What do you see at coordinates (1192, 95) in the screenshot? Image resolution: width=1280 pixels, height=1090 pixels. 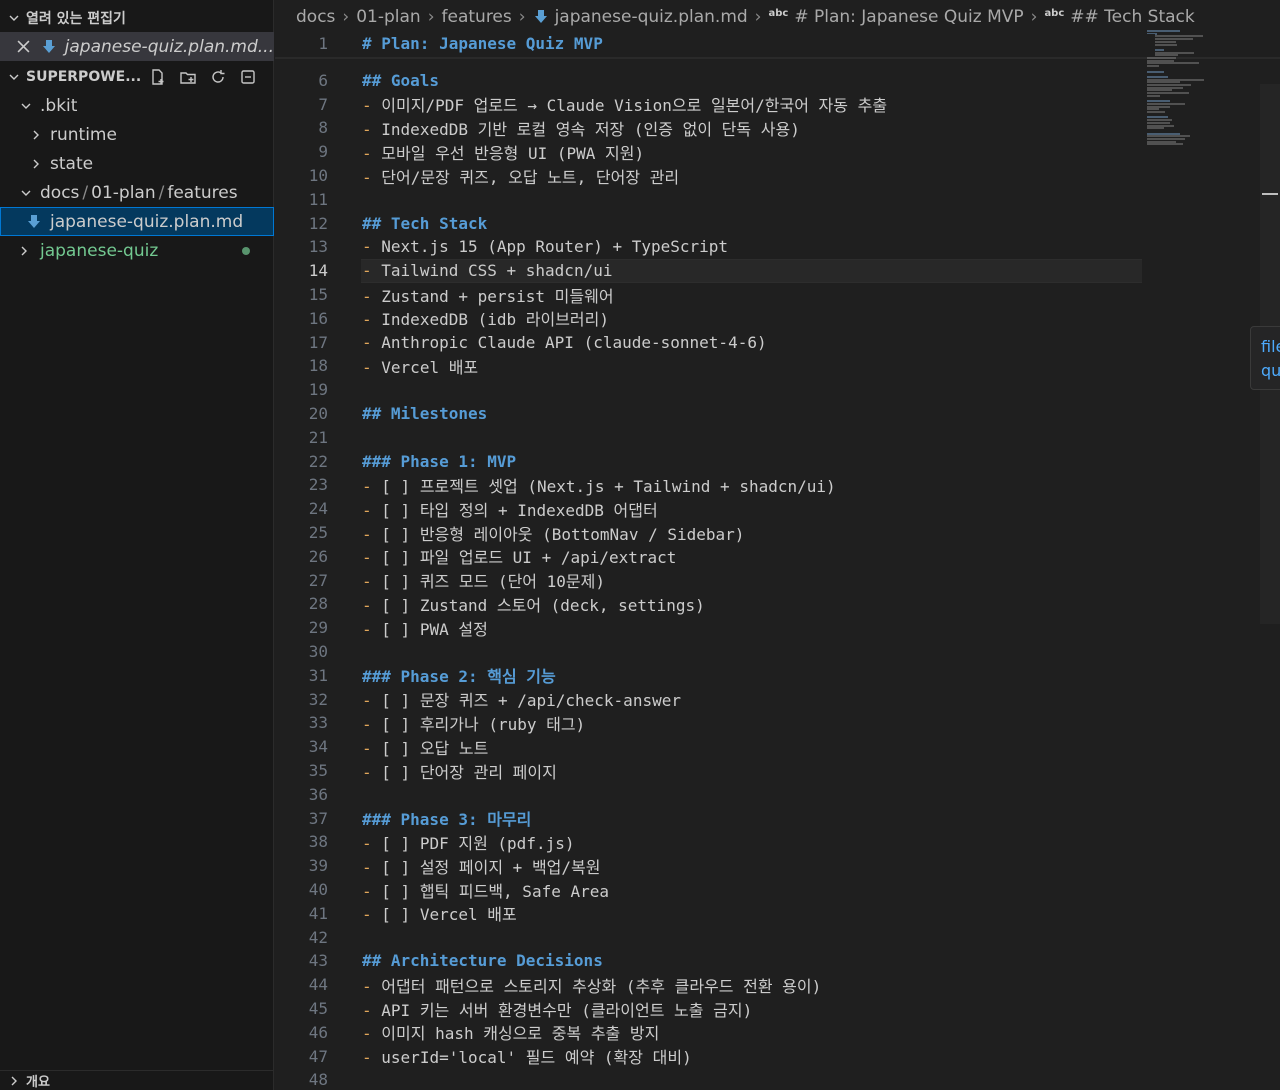 I see `minimap` at bounding box center [1192, 95].